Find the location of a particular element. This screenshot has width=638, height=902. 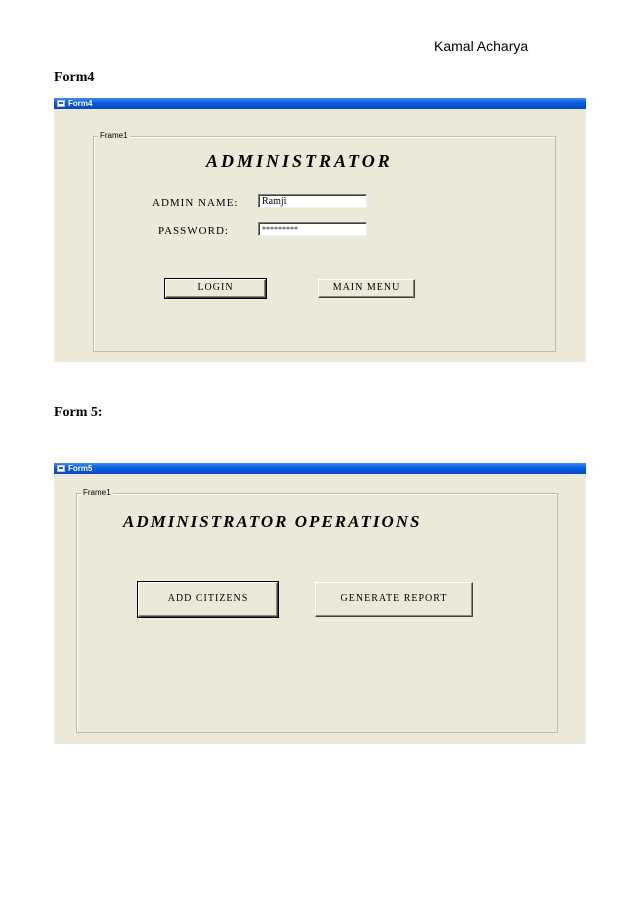

form5-heading: ADMINISTRATOR OPERATIONS is located at coordinates (272, 521).